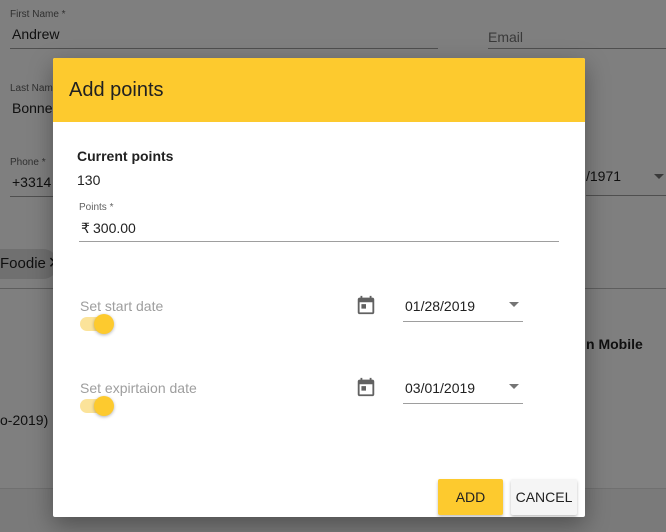  I want to click on cancel-button: CANCEL, so click(544, 497).